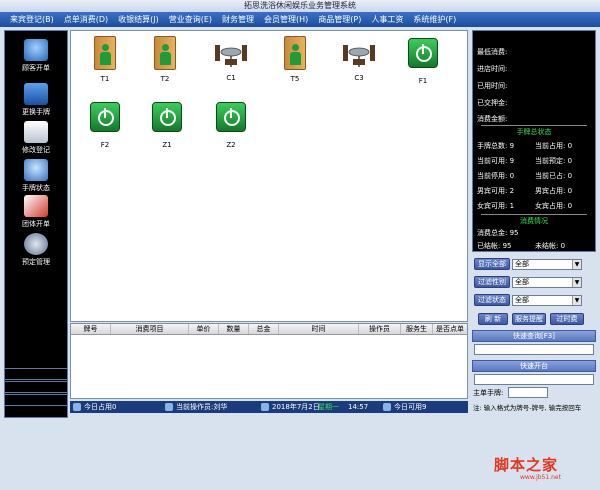 This screenshot has width=600, height=490. Describe the element at coordinates (116, 407) in the screenshot. I see `status-today-used: 今日占用0` at that location.